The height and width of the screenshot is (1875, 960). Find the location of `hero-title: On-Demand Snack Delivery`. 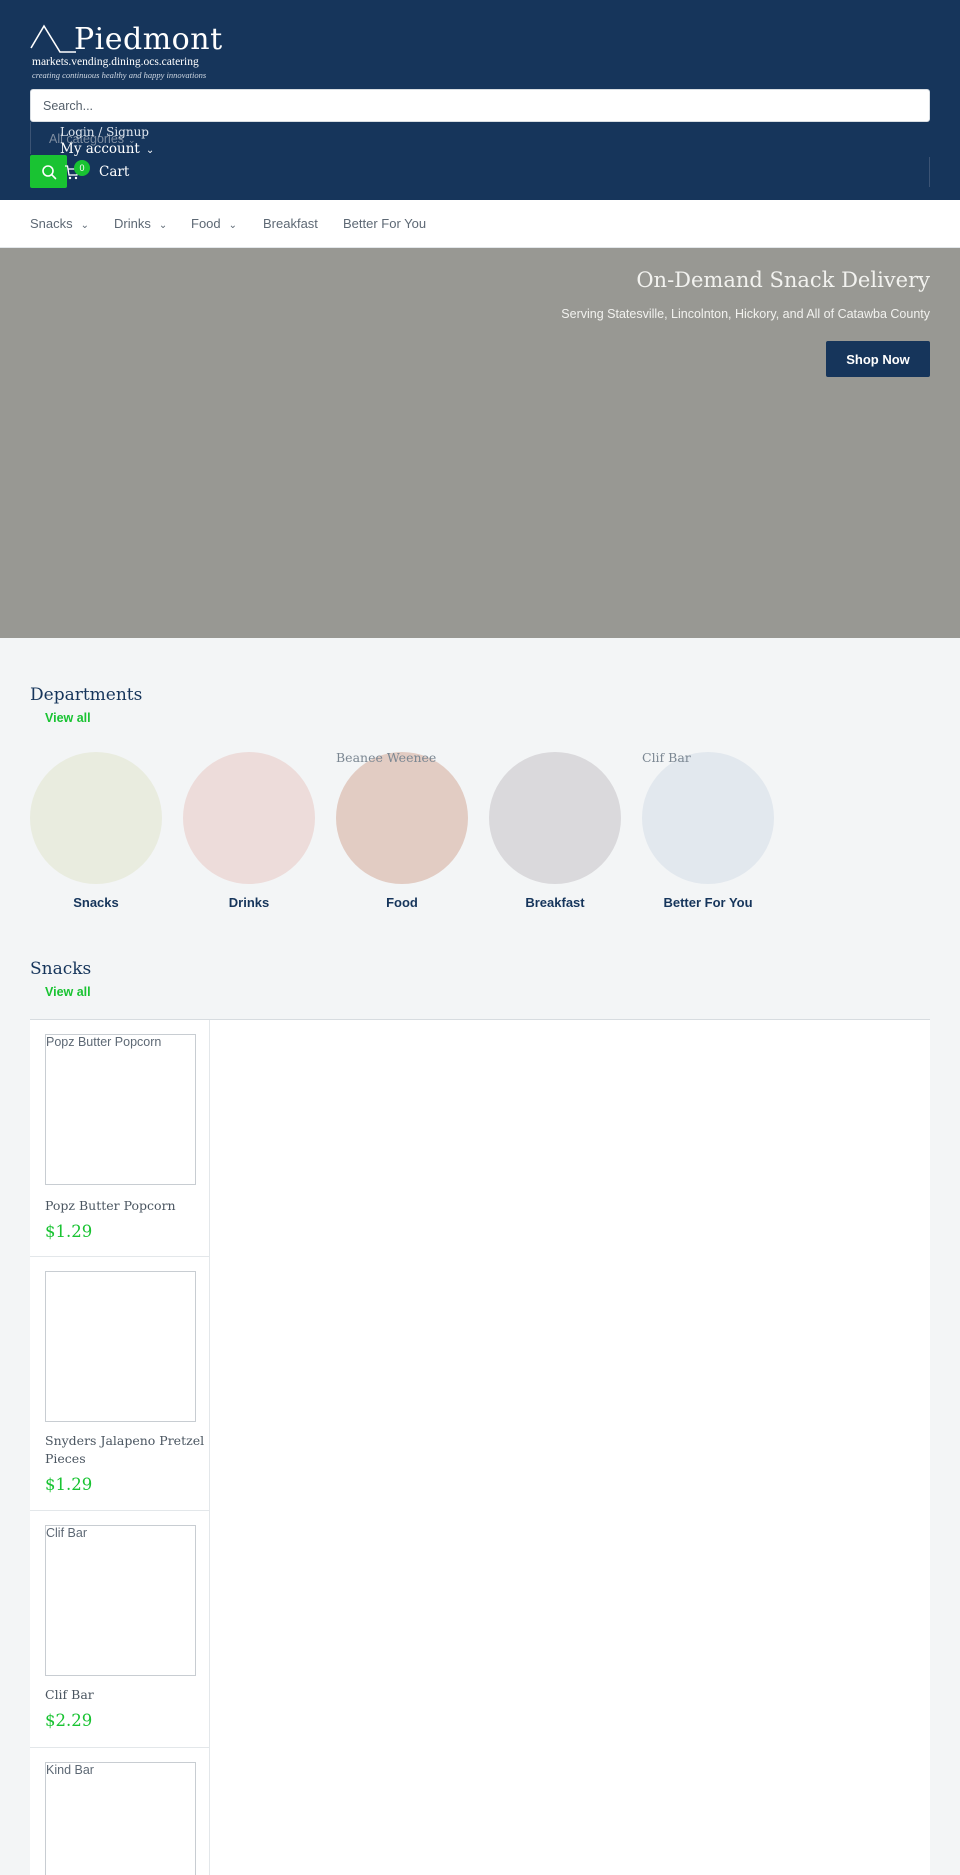

hero-title: On-Demand Snack Delivery is located at coordinates (783, 280).